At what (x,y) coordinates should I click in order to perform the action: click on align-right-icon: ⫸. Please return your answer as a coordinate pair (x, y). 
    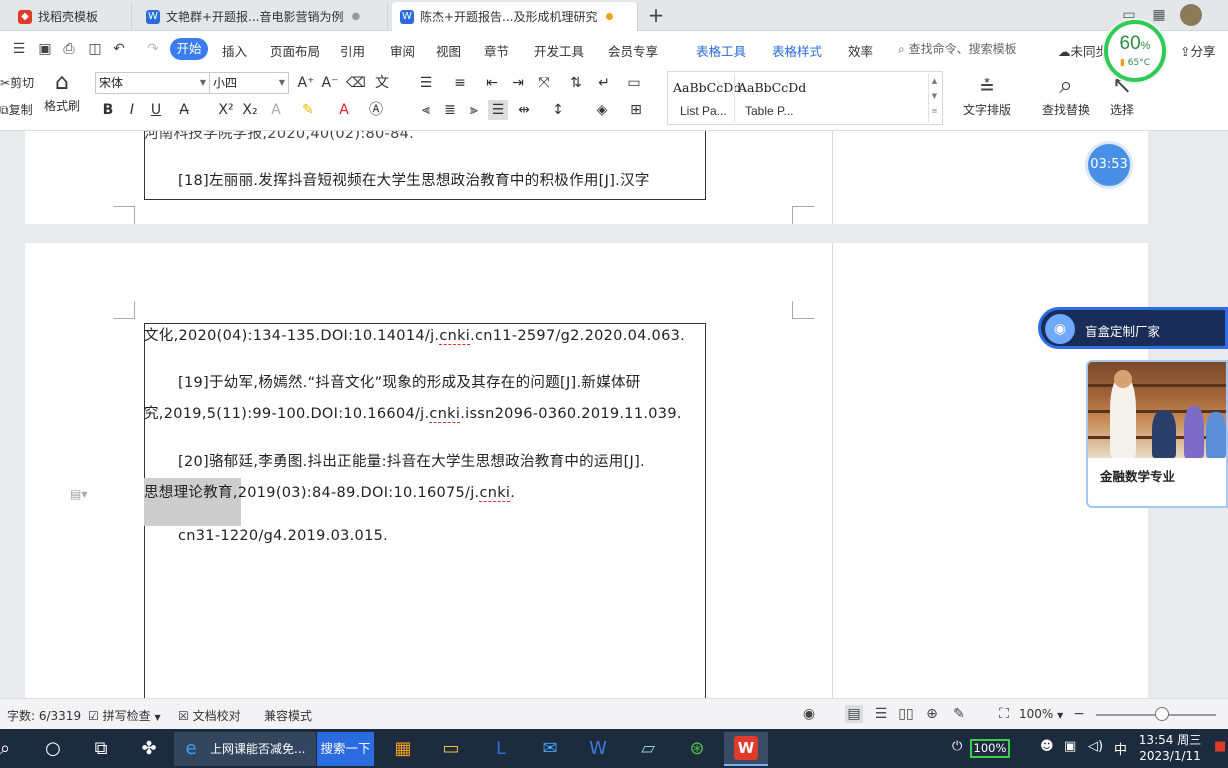
    Looking at the image, I should click on (474, 110).